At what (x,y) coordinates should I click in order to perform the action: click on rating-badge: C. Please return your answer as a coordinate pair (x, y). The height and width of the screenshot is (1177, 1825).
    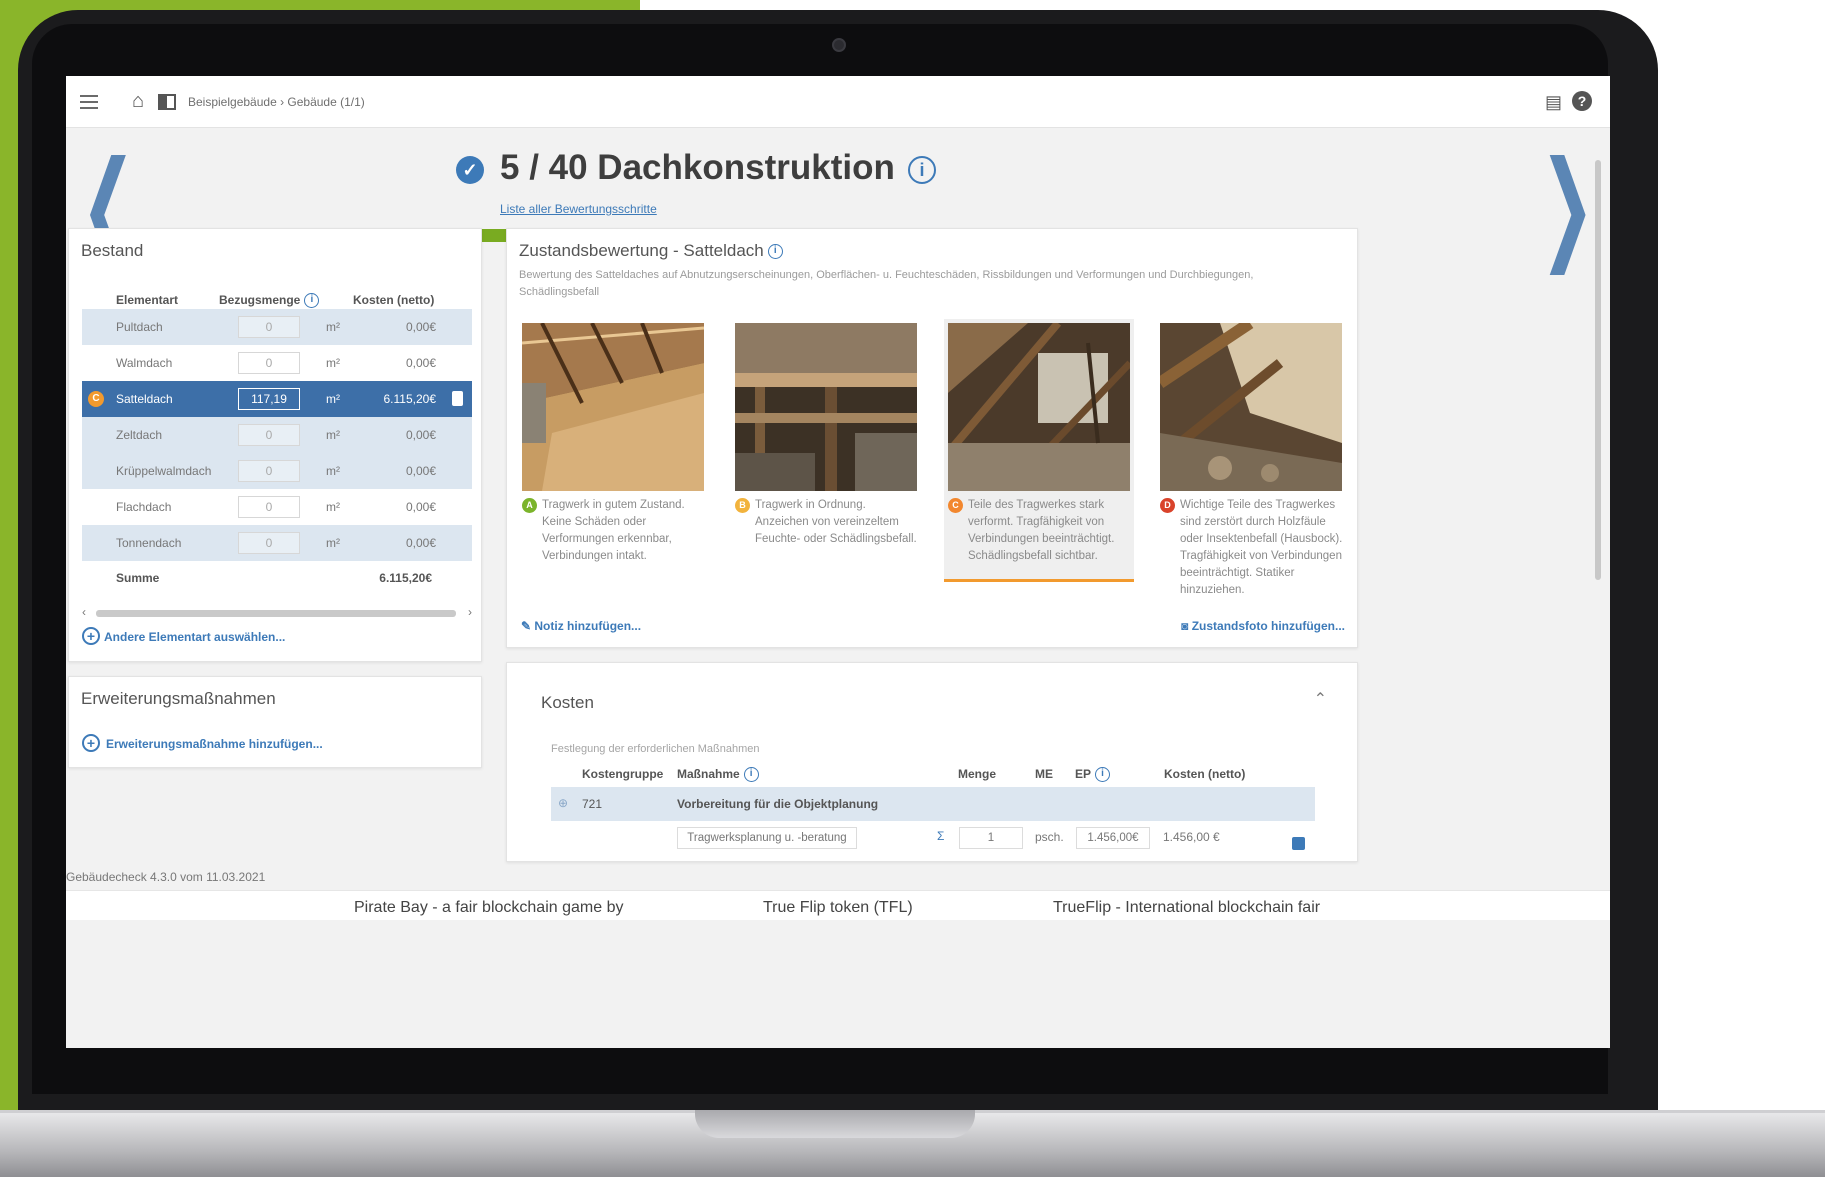
    Looking at the image, I should click on (96, 399).